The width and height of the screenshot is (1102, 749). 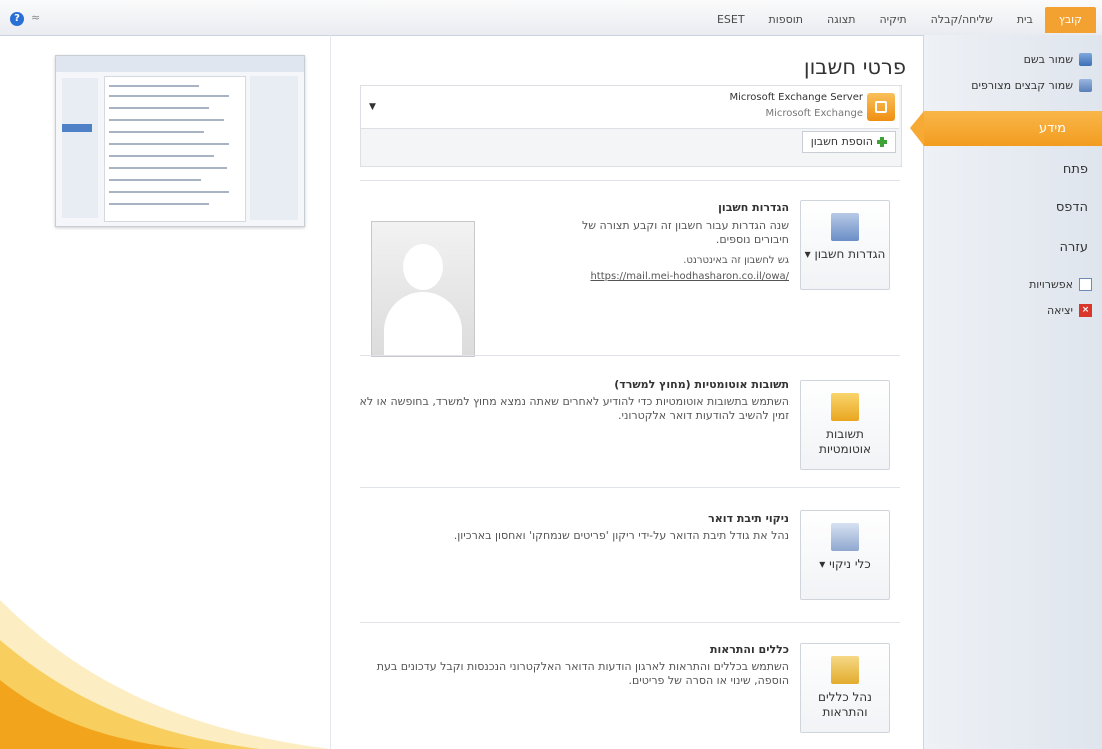 What do you see at coordinates (845, 704) in the screenshot?
I see `manage-rules-alerts-button-label: נהל כללים והתראות` at bounding box center [845, 704].